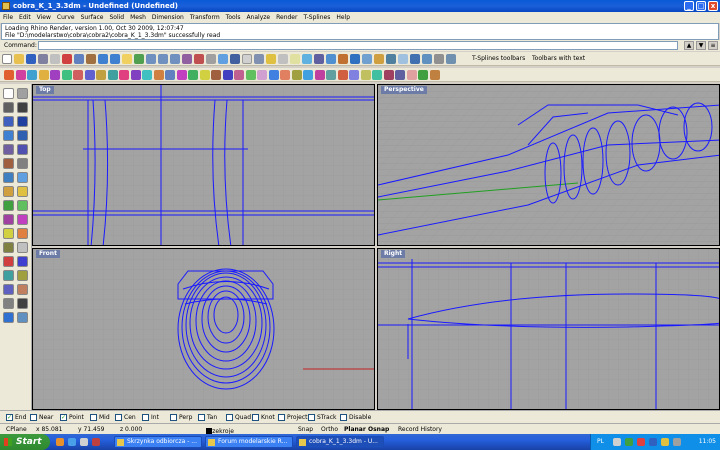 The image size is (720, 450). Describe the element at coordinates (8, 247) in the screenshot. I see `trim-icon` at that location.